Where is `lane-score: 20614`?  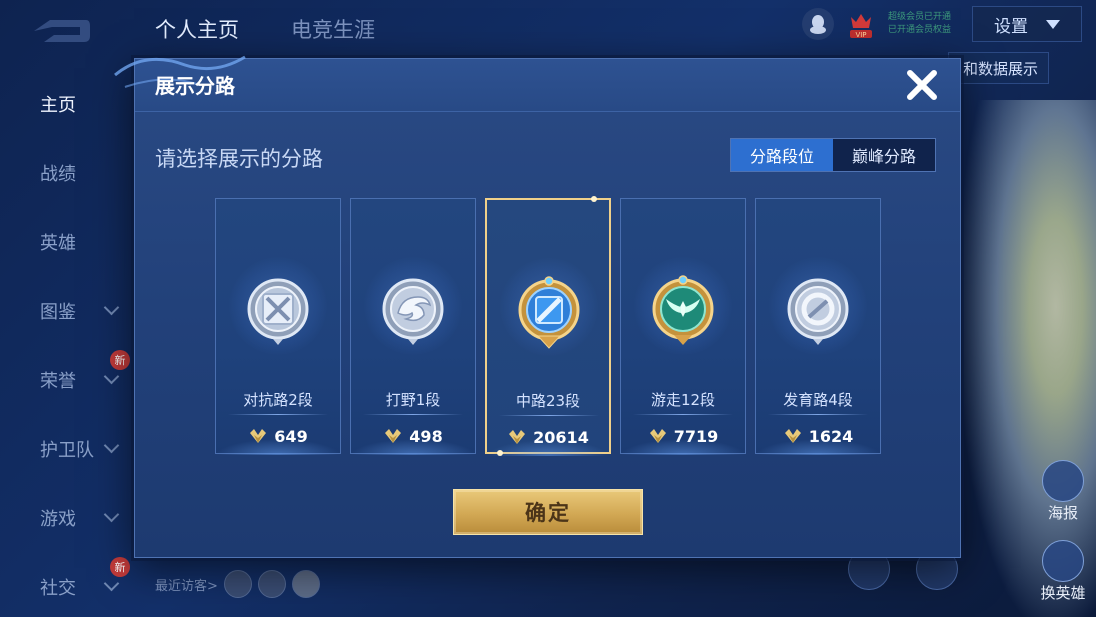 lane-score: 20614 is located at coordinates (548, 441).